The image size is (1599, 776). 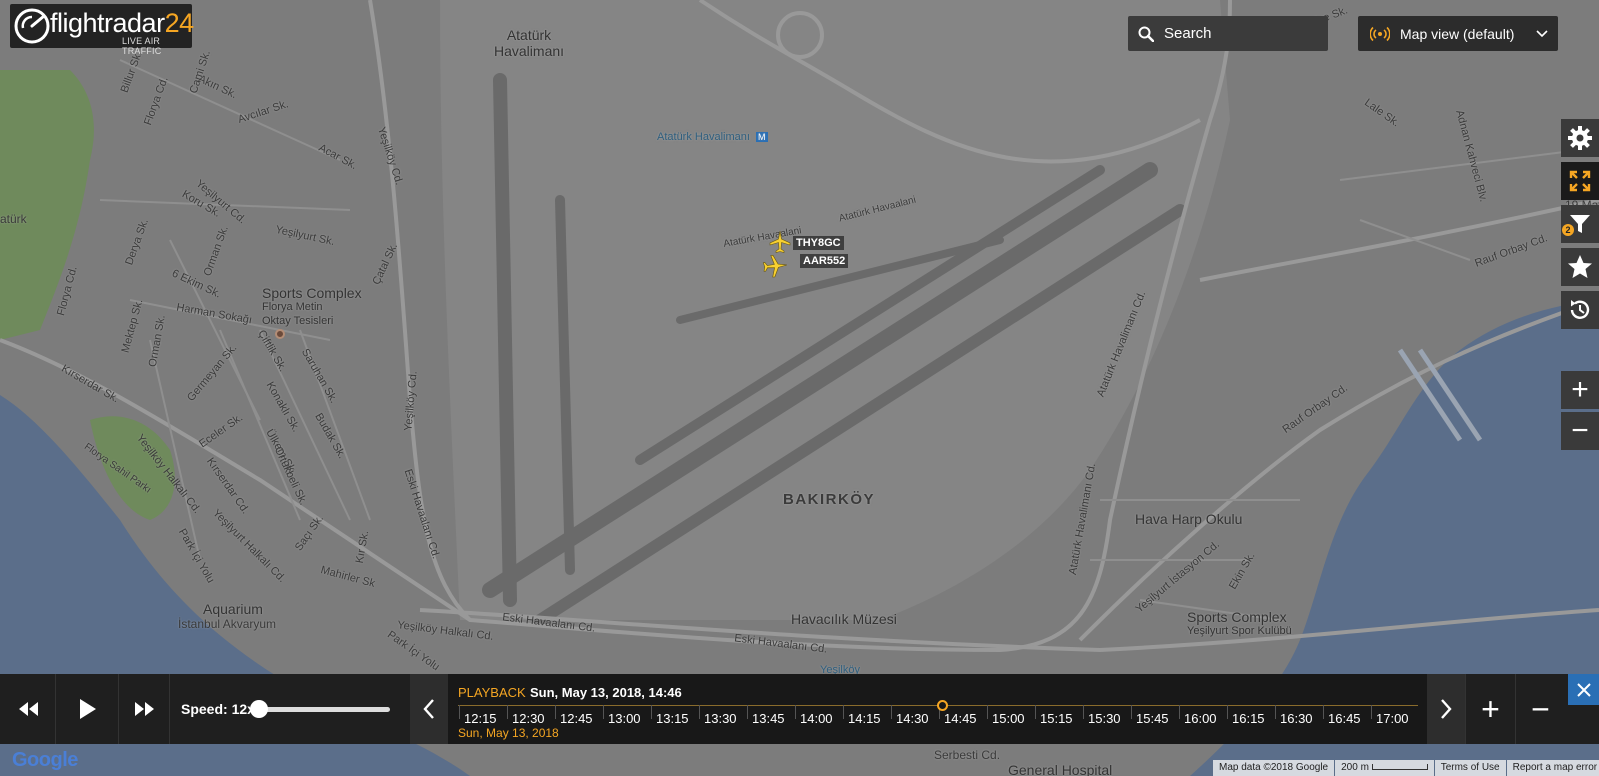 I want to click on flightradar24-logo: flightradar24 LIVE AIR TRAFFIC, so click(x=102, y=30).